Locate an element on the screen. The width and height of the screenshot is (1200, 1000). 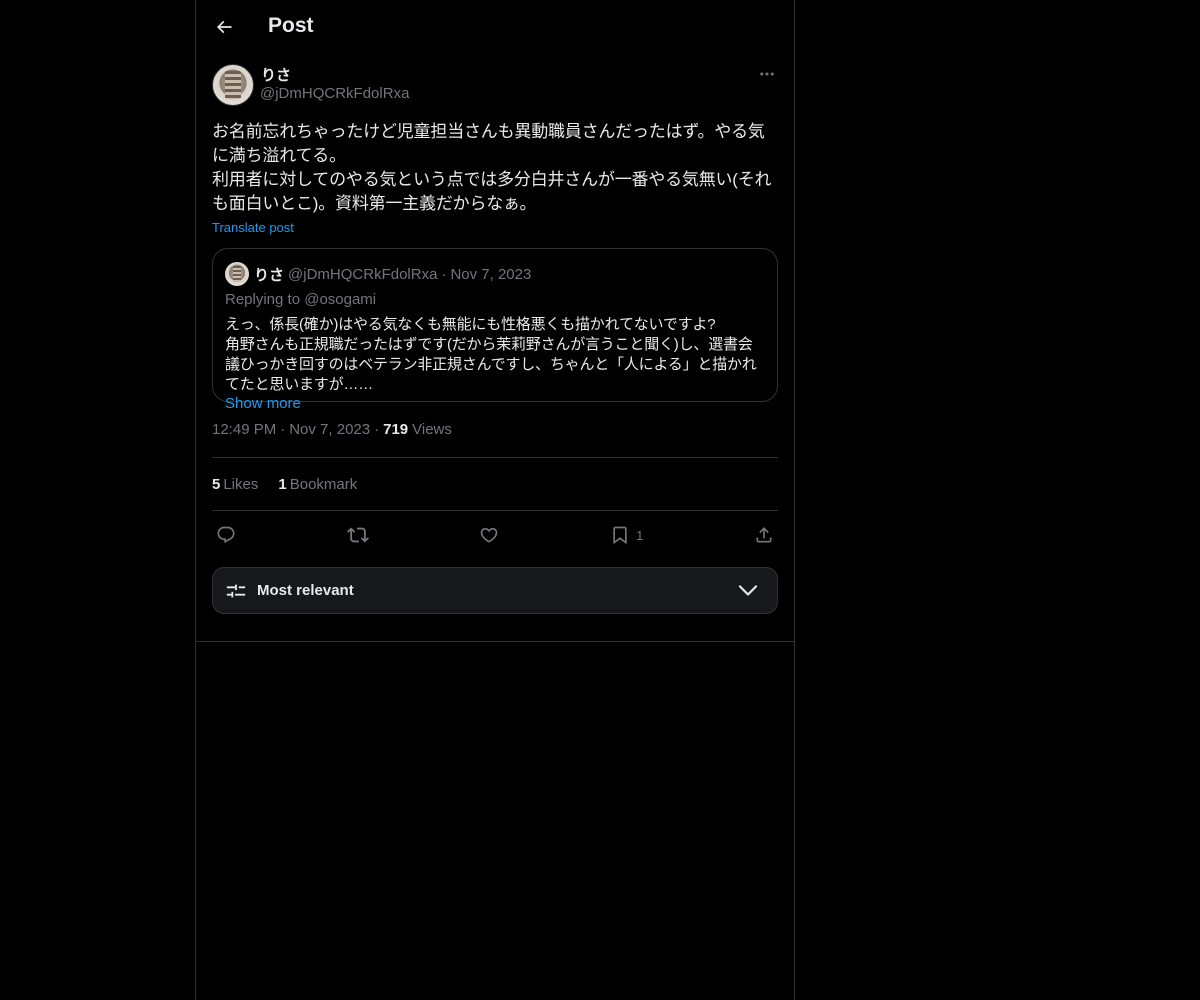
more-horizontal-icon is located at coordinates (767, 74).